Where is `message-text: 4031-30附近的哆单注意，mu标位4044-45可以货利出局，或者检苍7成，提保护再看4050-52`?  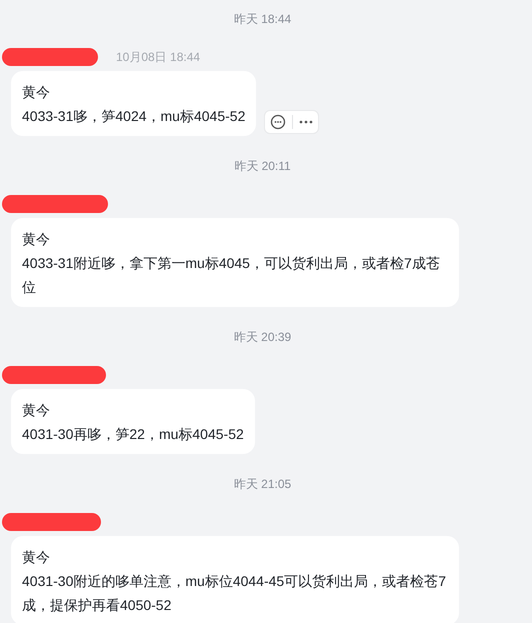
message-text: 4031-30附近的哆单注意，mu标位4044-45可以货利出局，或者检苍7成，提保护再看4050-52 is located at coordinates (234, 593).